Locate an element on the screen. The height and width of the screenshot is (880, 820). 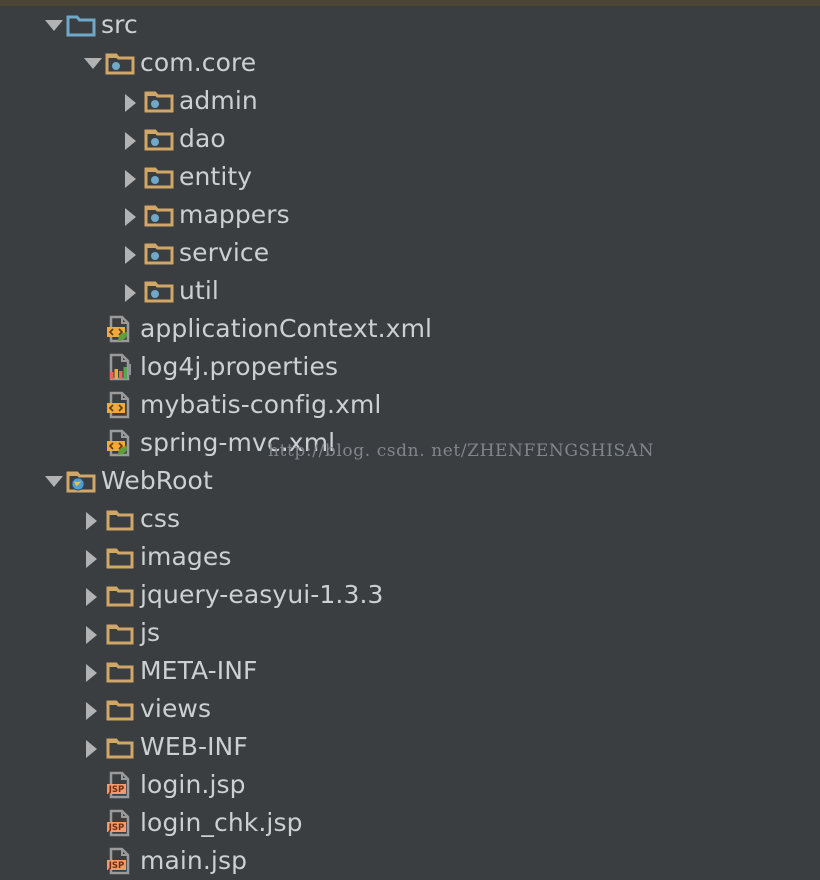
tree-row: spring-mvc.xml is located at coordinates (410, 443).